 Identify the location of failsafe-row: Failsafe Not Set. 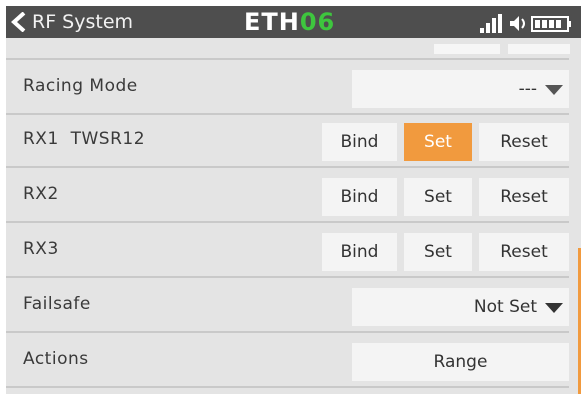
(287, 305).